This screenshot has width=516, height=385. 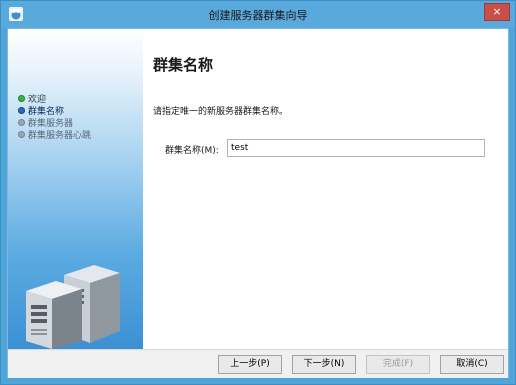 What do you see at coordinates (472, 364) in the screenshot?
I see `cancel-button: 取消(C)` at bounding box center [472, 364].